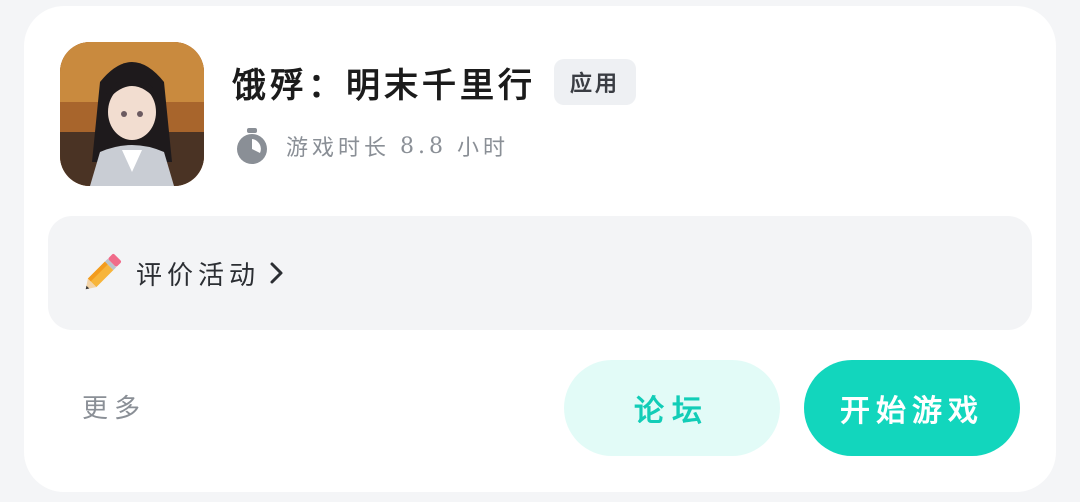 The width and height of the screenshot is (1080, 502). I want to click on forum-button: 论坛, so click(672, 408).